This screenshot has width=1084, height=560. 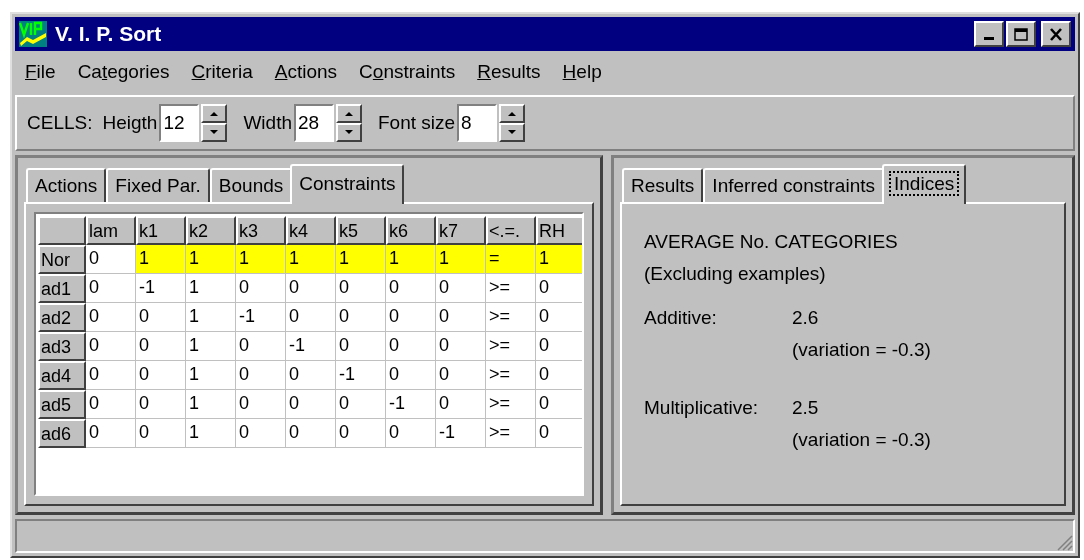 I want to click on row-header: ad5, so click(x=62, y=404).